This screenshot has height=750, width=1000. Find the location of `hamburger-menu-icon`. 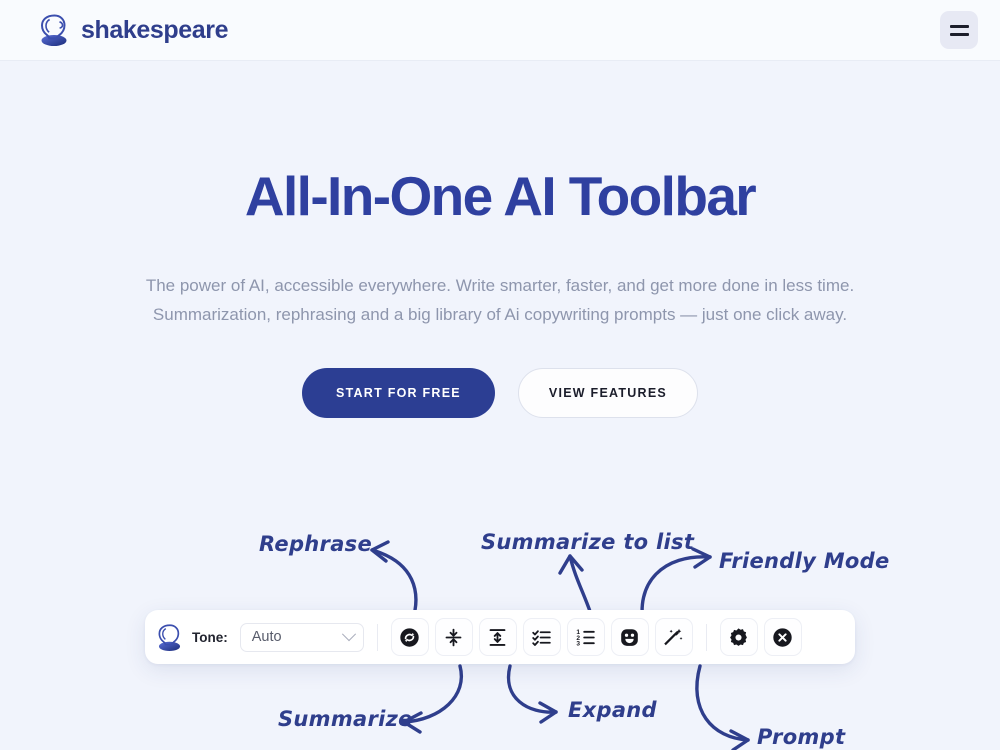

hamburger-menu-icon is located at coordinates (959, 30).